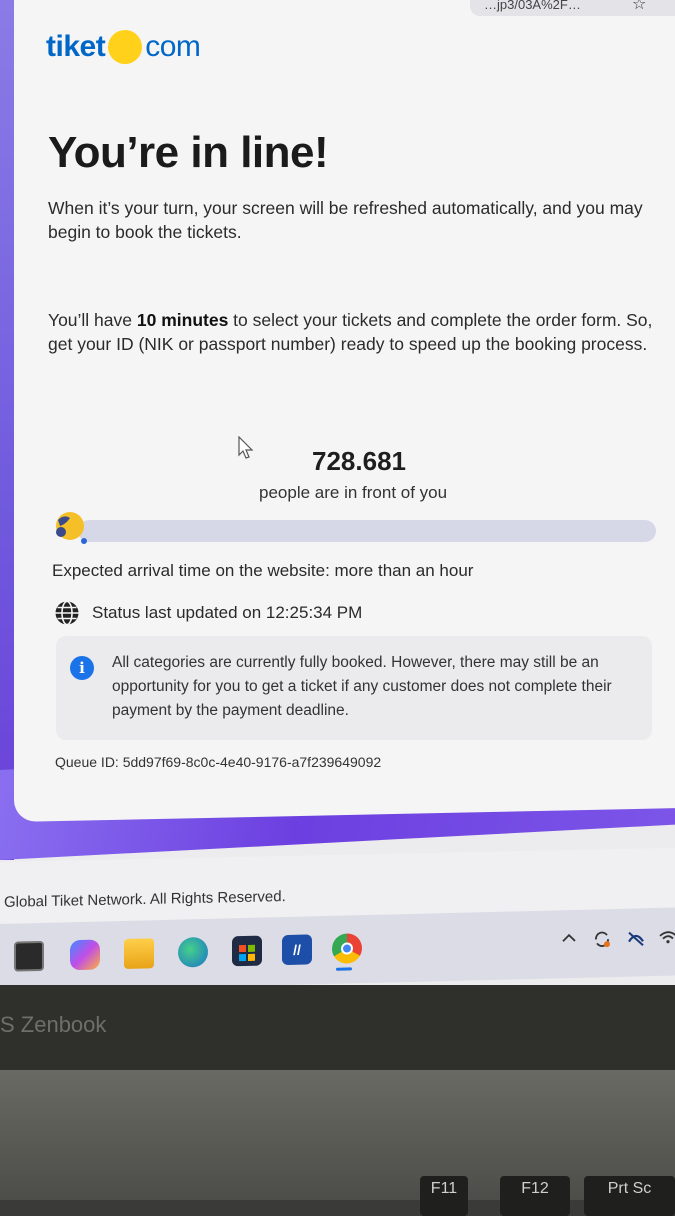 The image size is (675, 1216). I want to click on asus-myasus-icon: //, so click(297, 950).